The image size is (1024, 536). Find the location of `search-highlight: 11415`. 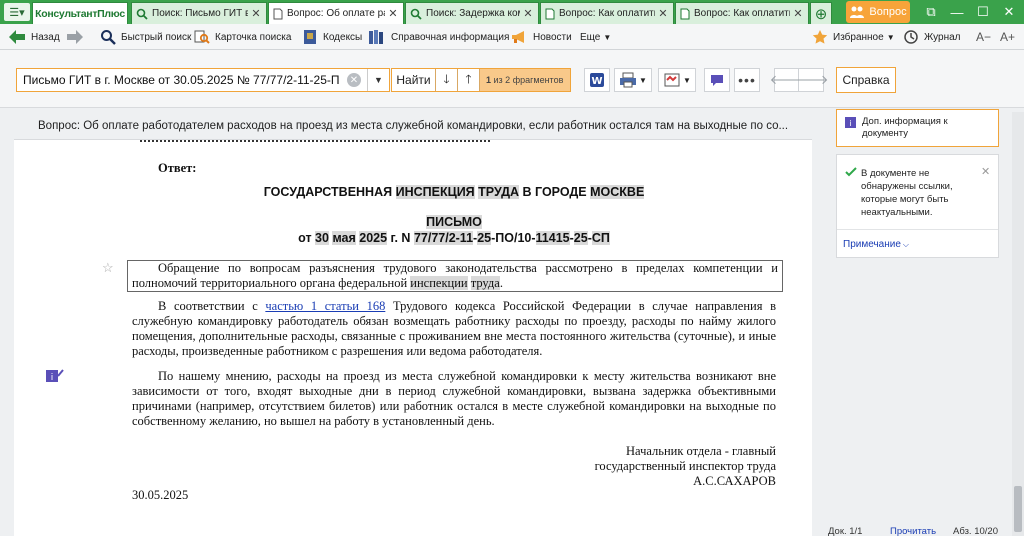

search-highlight: 11415 is located at coordinates (552, 238).